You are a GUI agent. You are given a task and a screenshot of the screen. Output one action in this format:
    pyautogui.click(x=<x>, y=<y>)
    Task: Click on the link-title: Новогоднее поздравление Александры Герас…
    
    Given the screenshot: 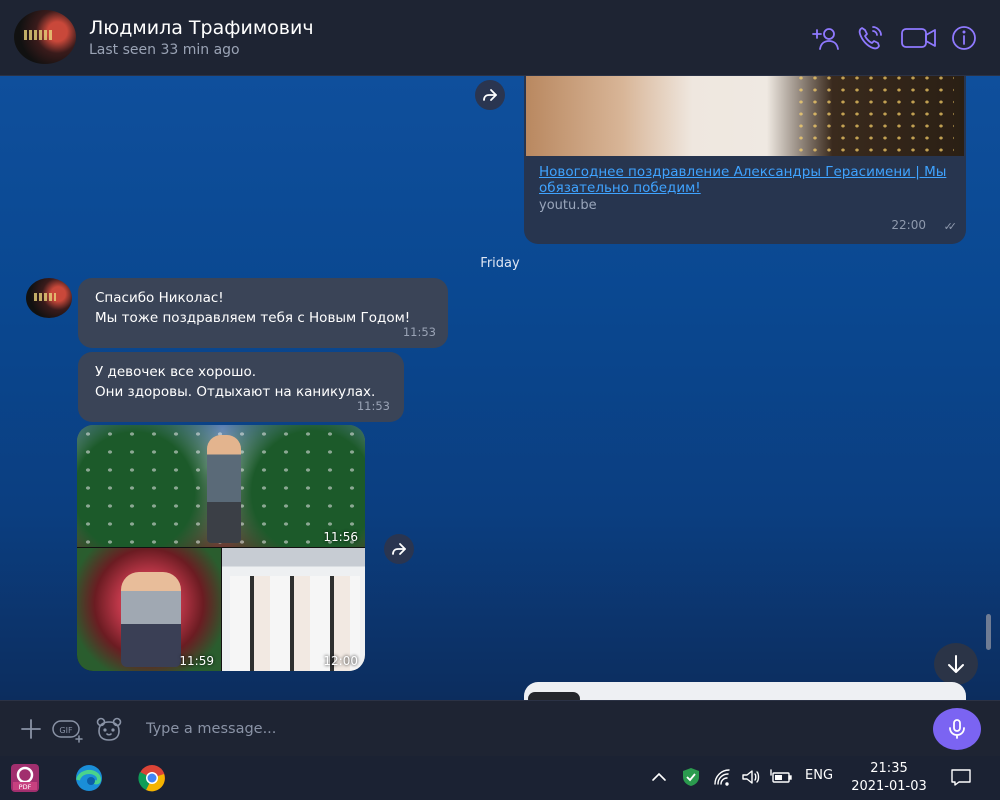 What is the action you would take?
    pyautogui.click(x=746, y=180)
    